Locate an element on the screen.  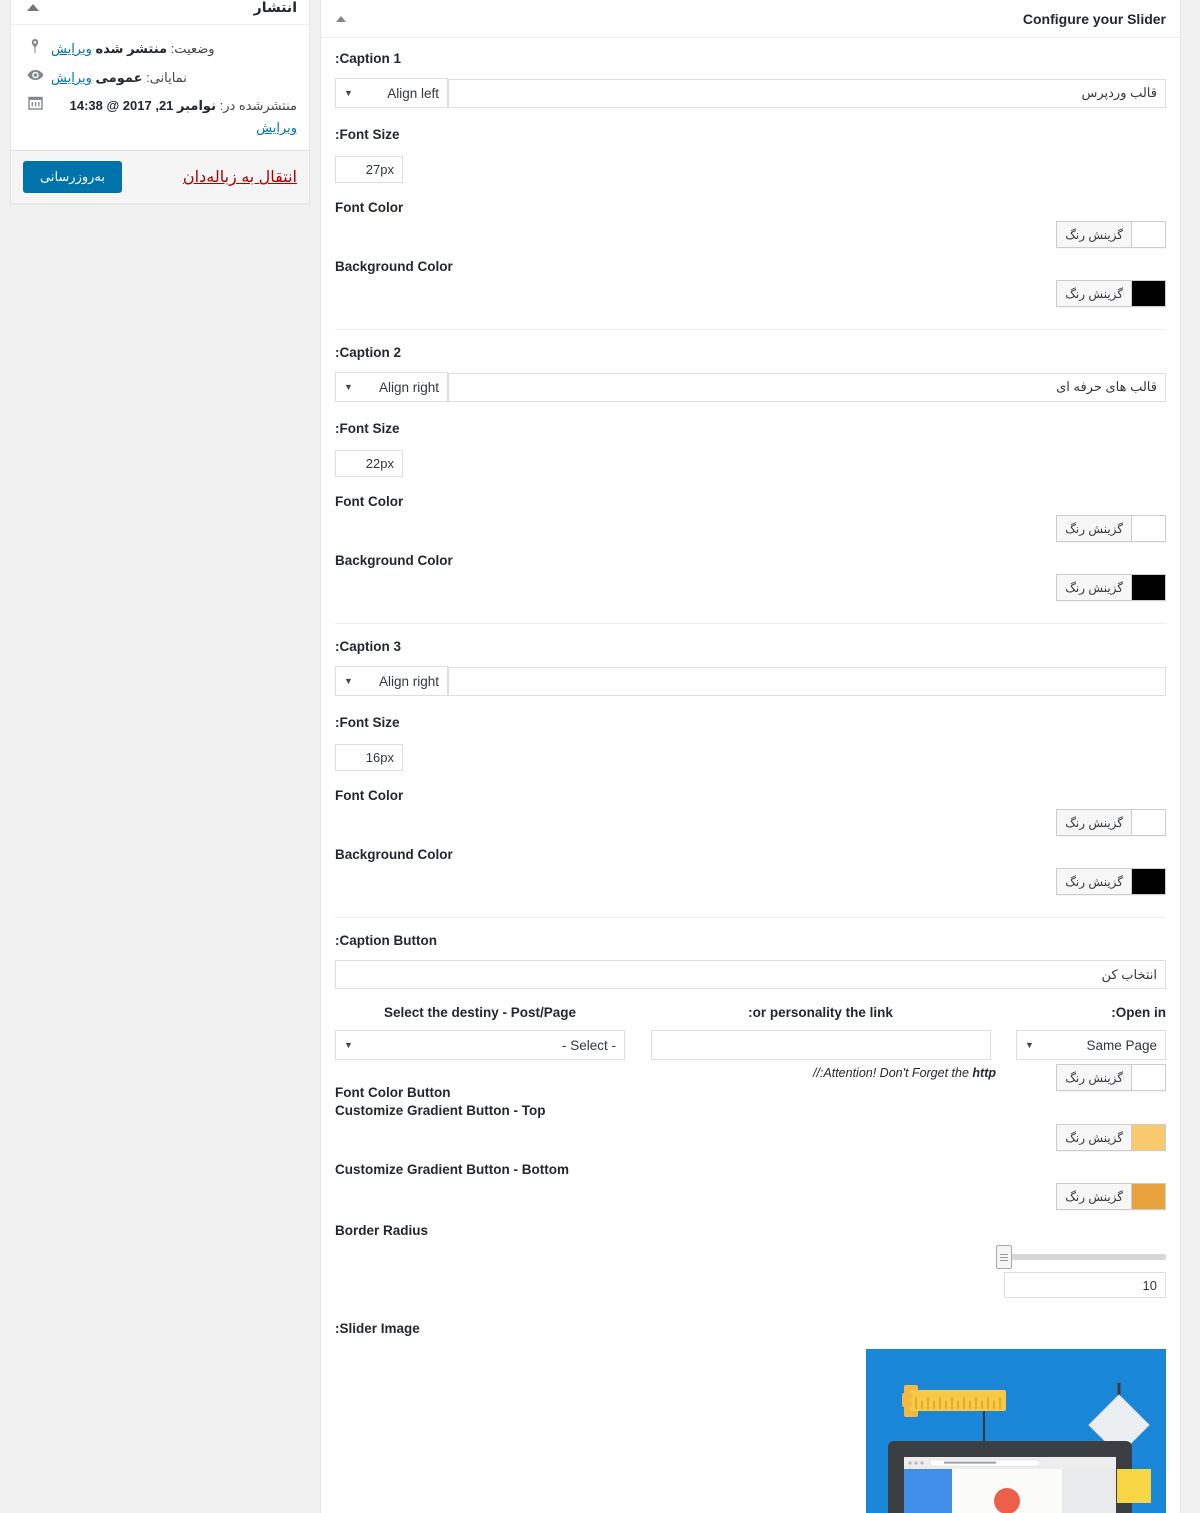
caption-1-heading: :Caption 1 is located at coordinates (368, 58).